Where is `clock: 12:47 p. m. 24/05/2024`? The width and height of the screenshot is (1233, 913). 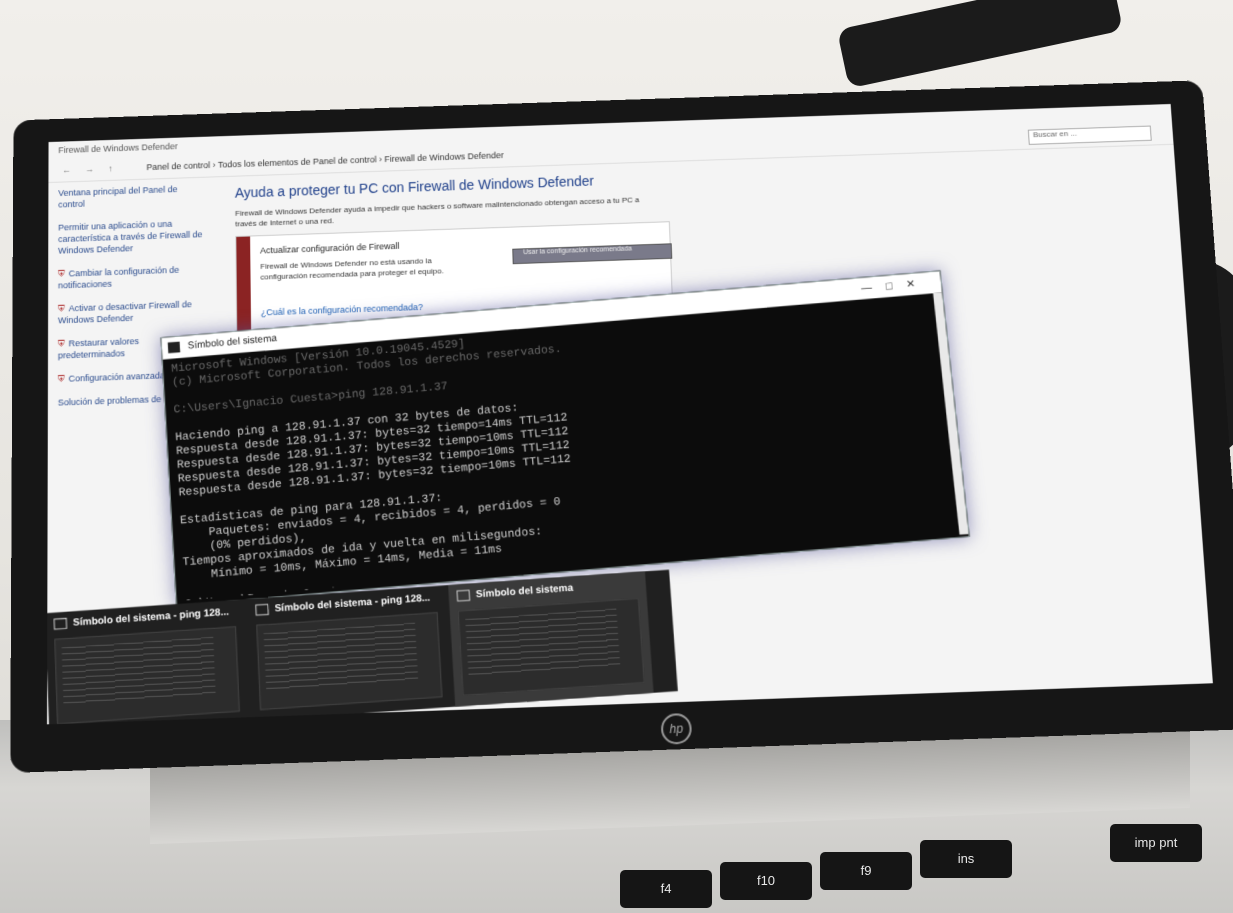
clock: 12:47 p. m. 24/05/2024 is located at coordinates (1181, 700).